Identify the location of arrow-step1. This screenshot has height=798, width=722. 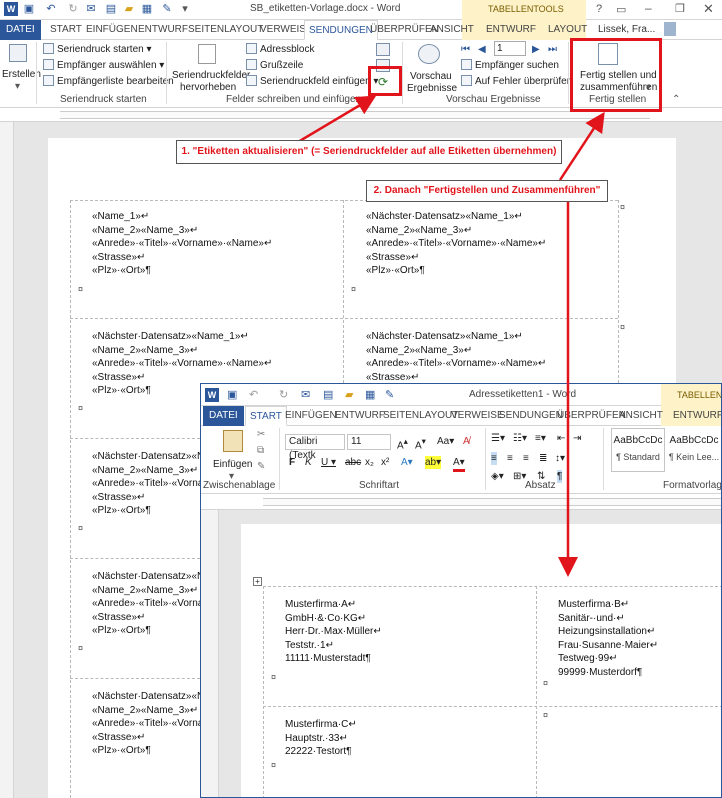
(337, 119).